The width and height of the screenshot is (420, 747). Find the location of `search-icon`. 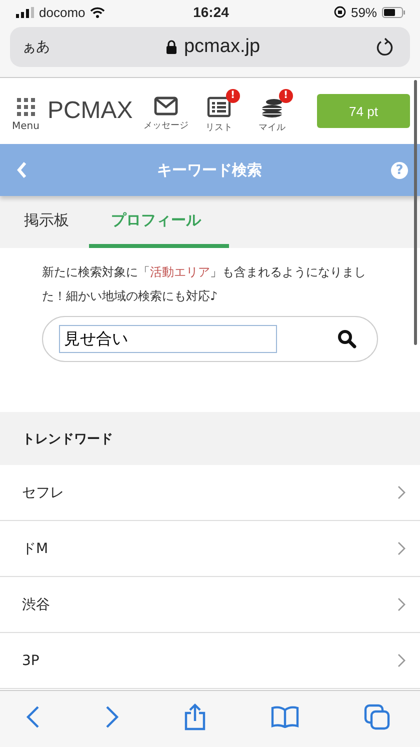

search-icon is located at coordinates (347, 339).